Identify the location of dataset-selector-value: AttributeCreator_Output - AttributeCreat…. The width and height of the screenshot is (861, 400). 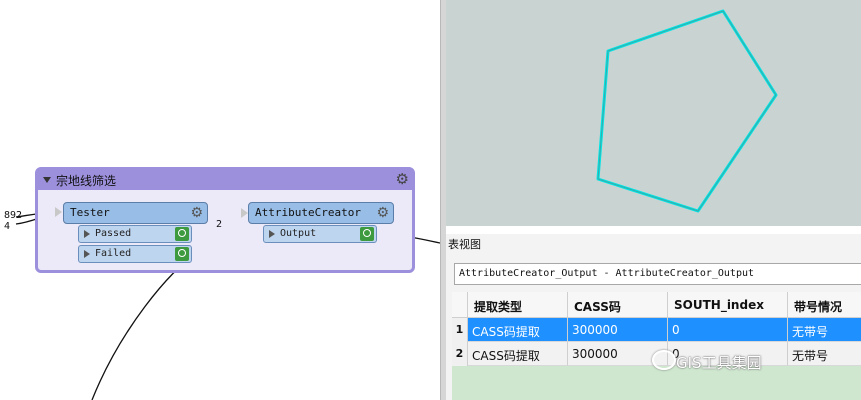
(607, 273).